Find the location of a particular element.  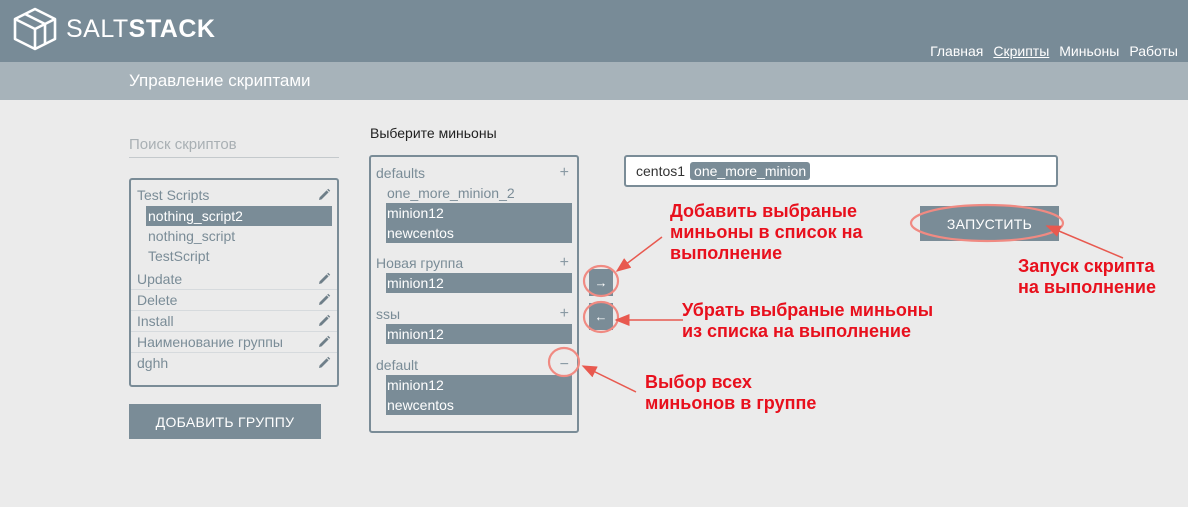

remove-minions-button: ← is located at coordinates (601, 316).